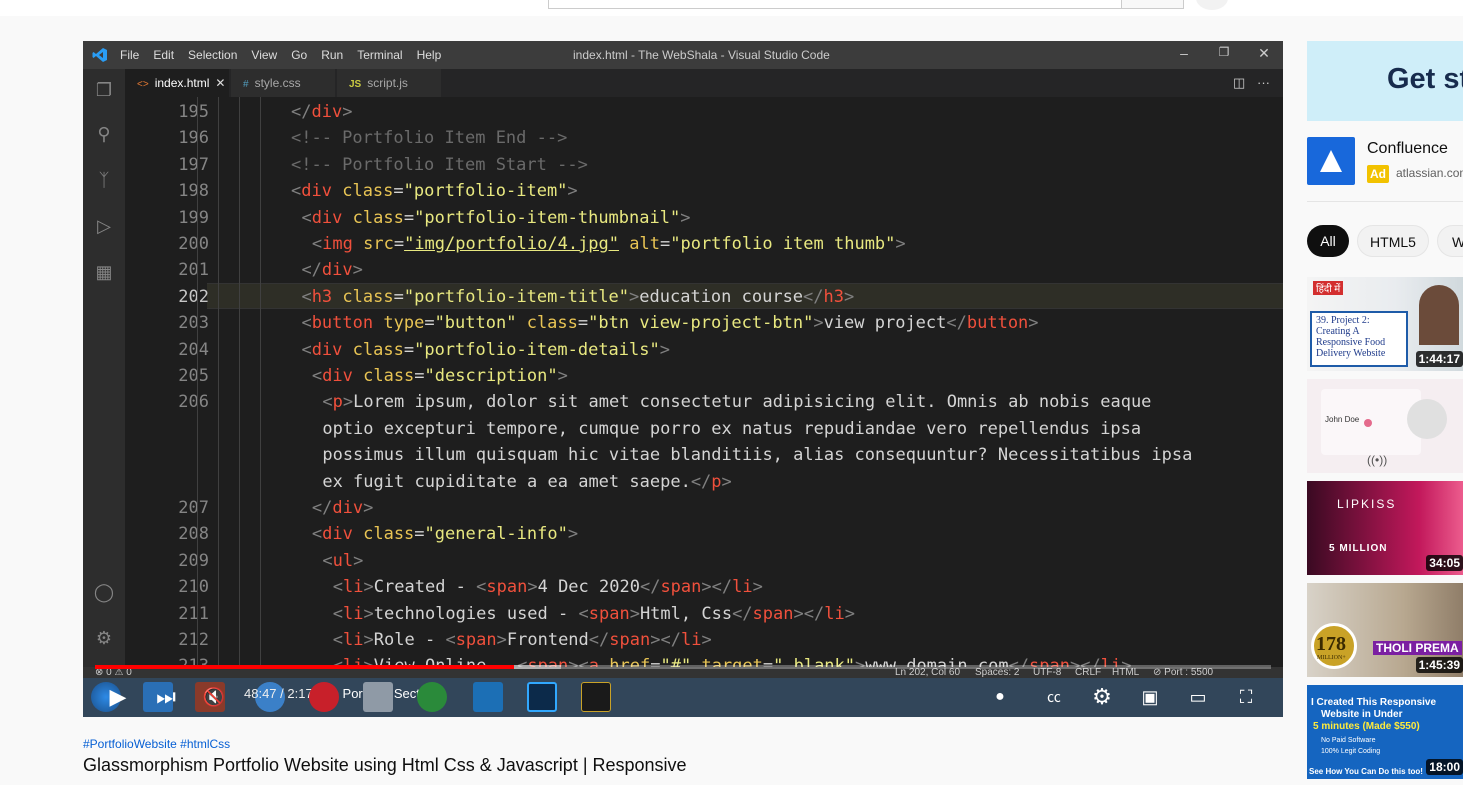  I want to click on chip-more: W, so click(1450, 241).